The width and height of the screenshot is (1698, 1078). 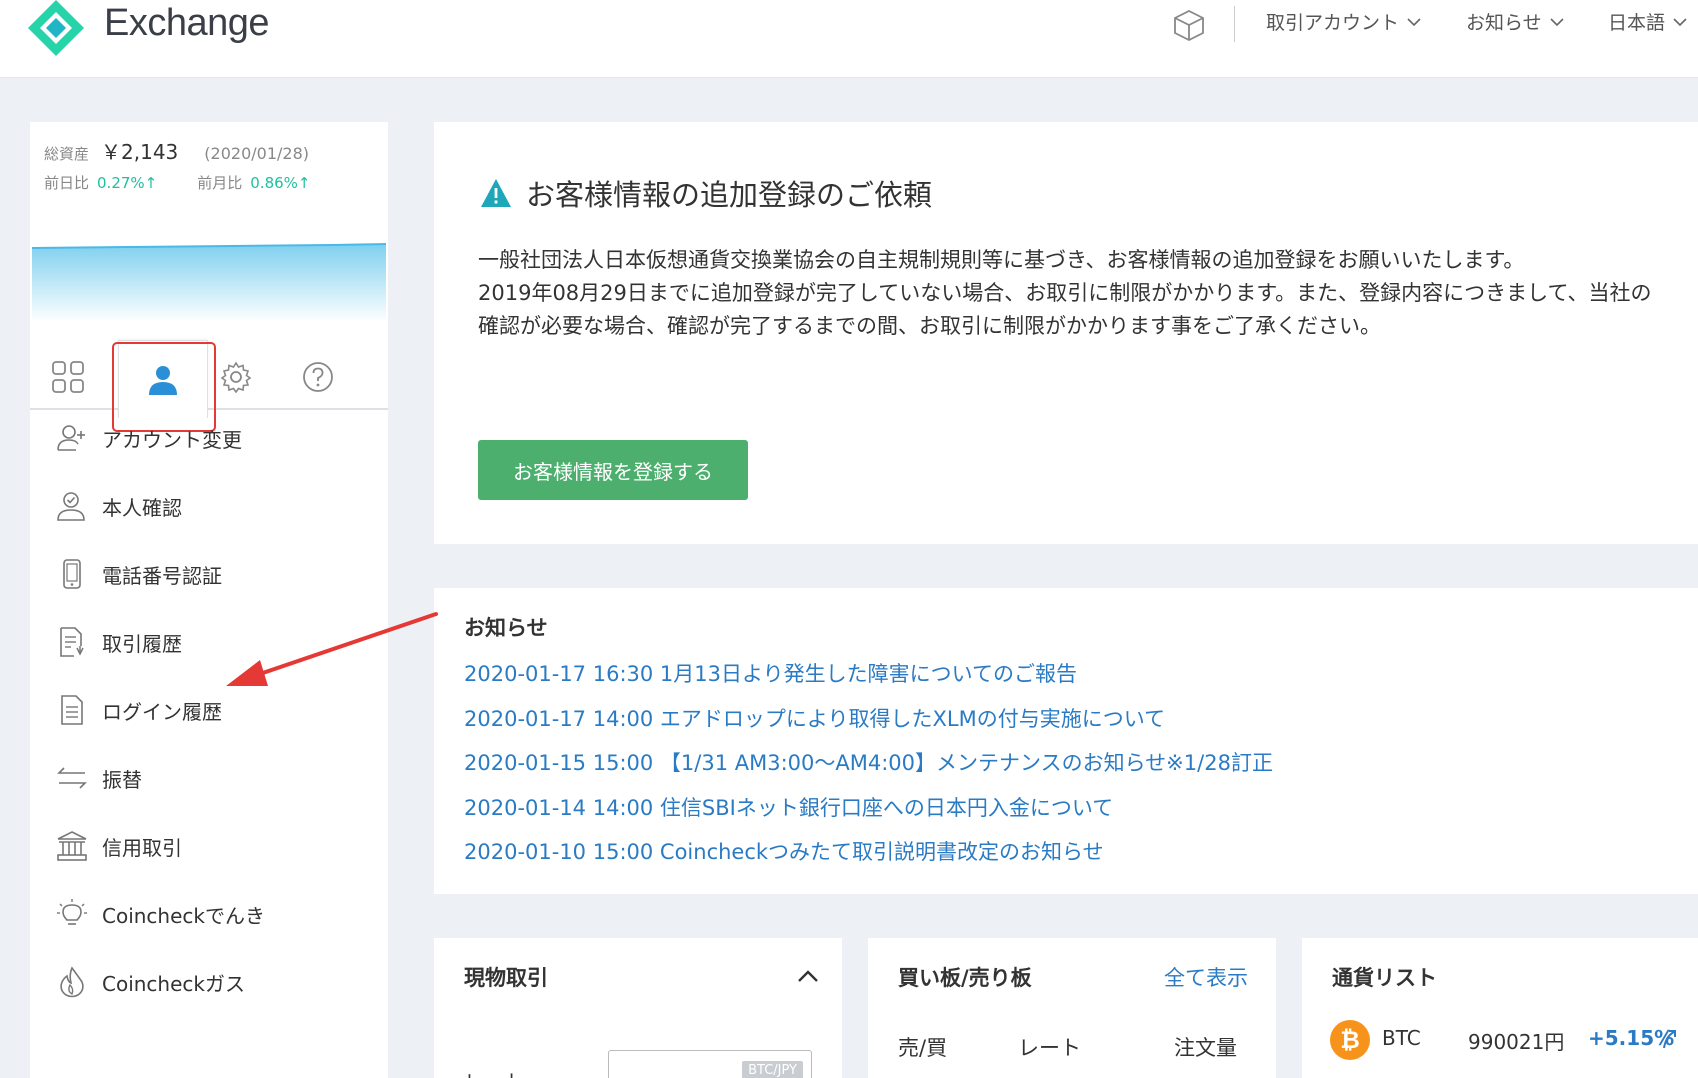 I want to click on bitcoin-icon: ₿, so click(x=1350, y=1040).